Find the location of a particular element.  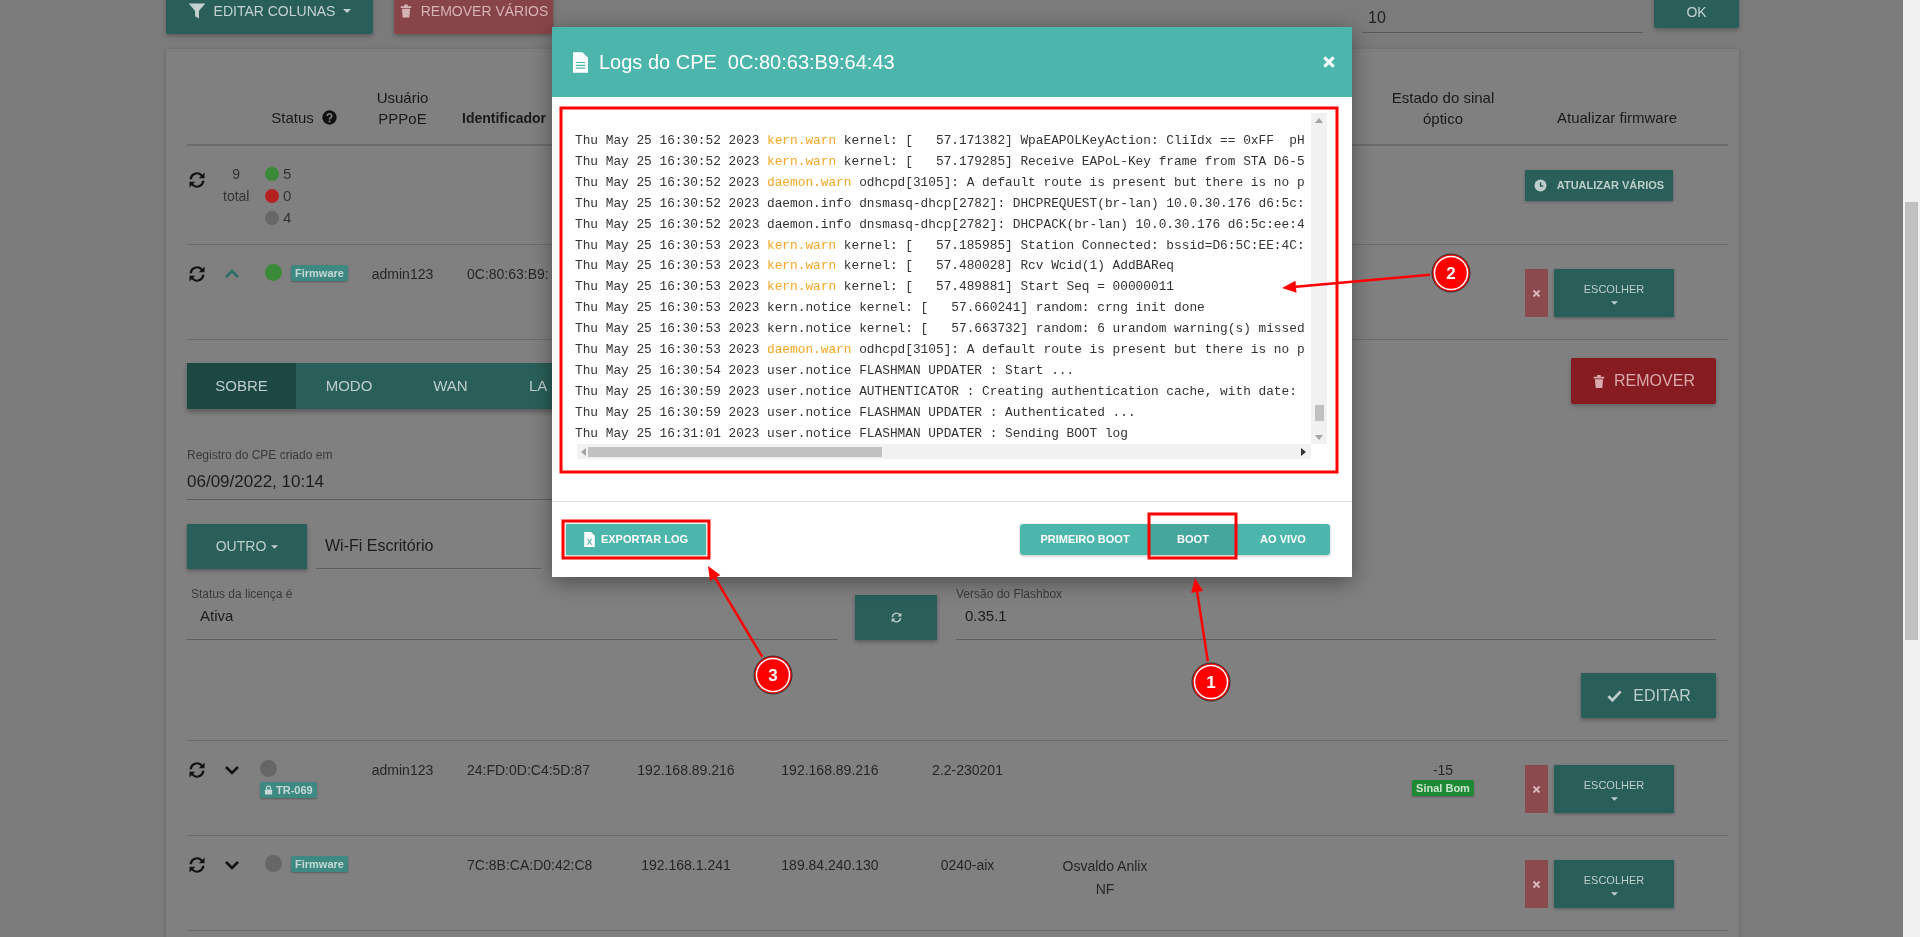

export-log-button: EXPORTAR LOG is located at coordinates (636, 539).